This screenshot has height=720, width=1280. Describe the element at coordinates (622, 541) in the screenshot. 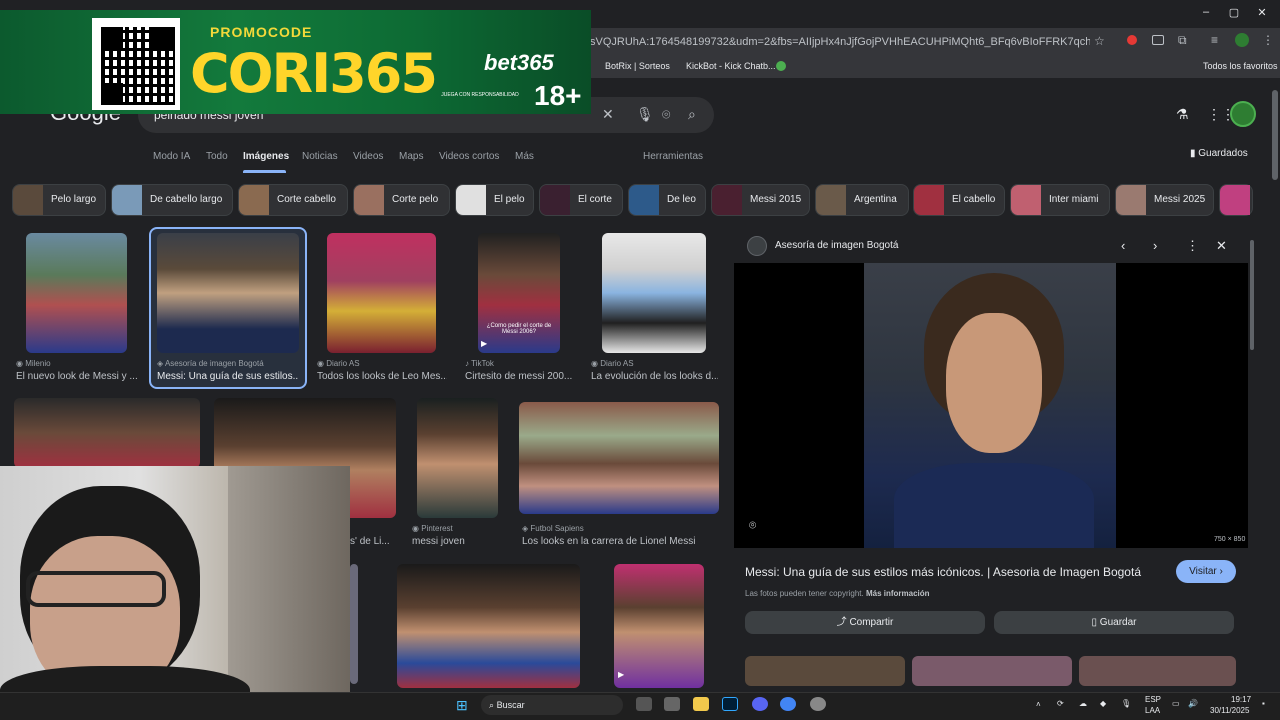

I see `result-title: Los looks en la carrera de Lionel Messi` at that location.